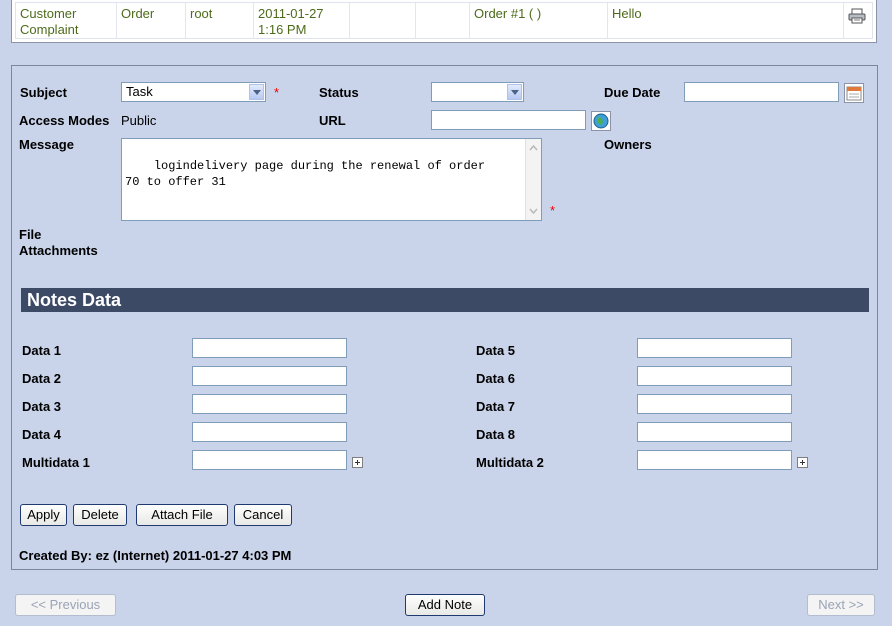 The image size is (892, 626). I want to click on note-message-text: Hello, so click(627, 13).